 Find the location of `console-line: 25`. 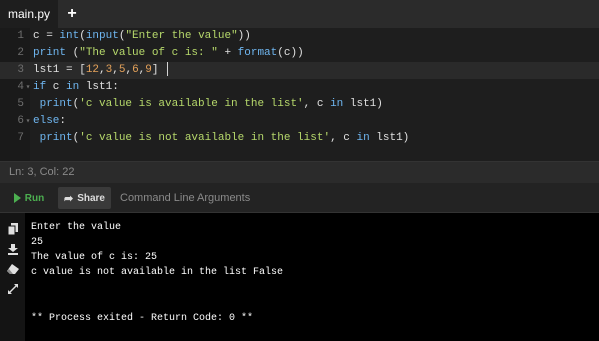

console-line: 25 is located at coordinates (37, 242).